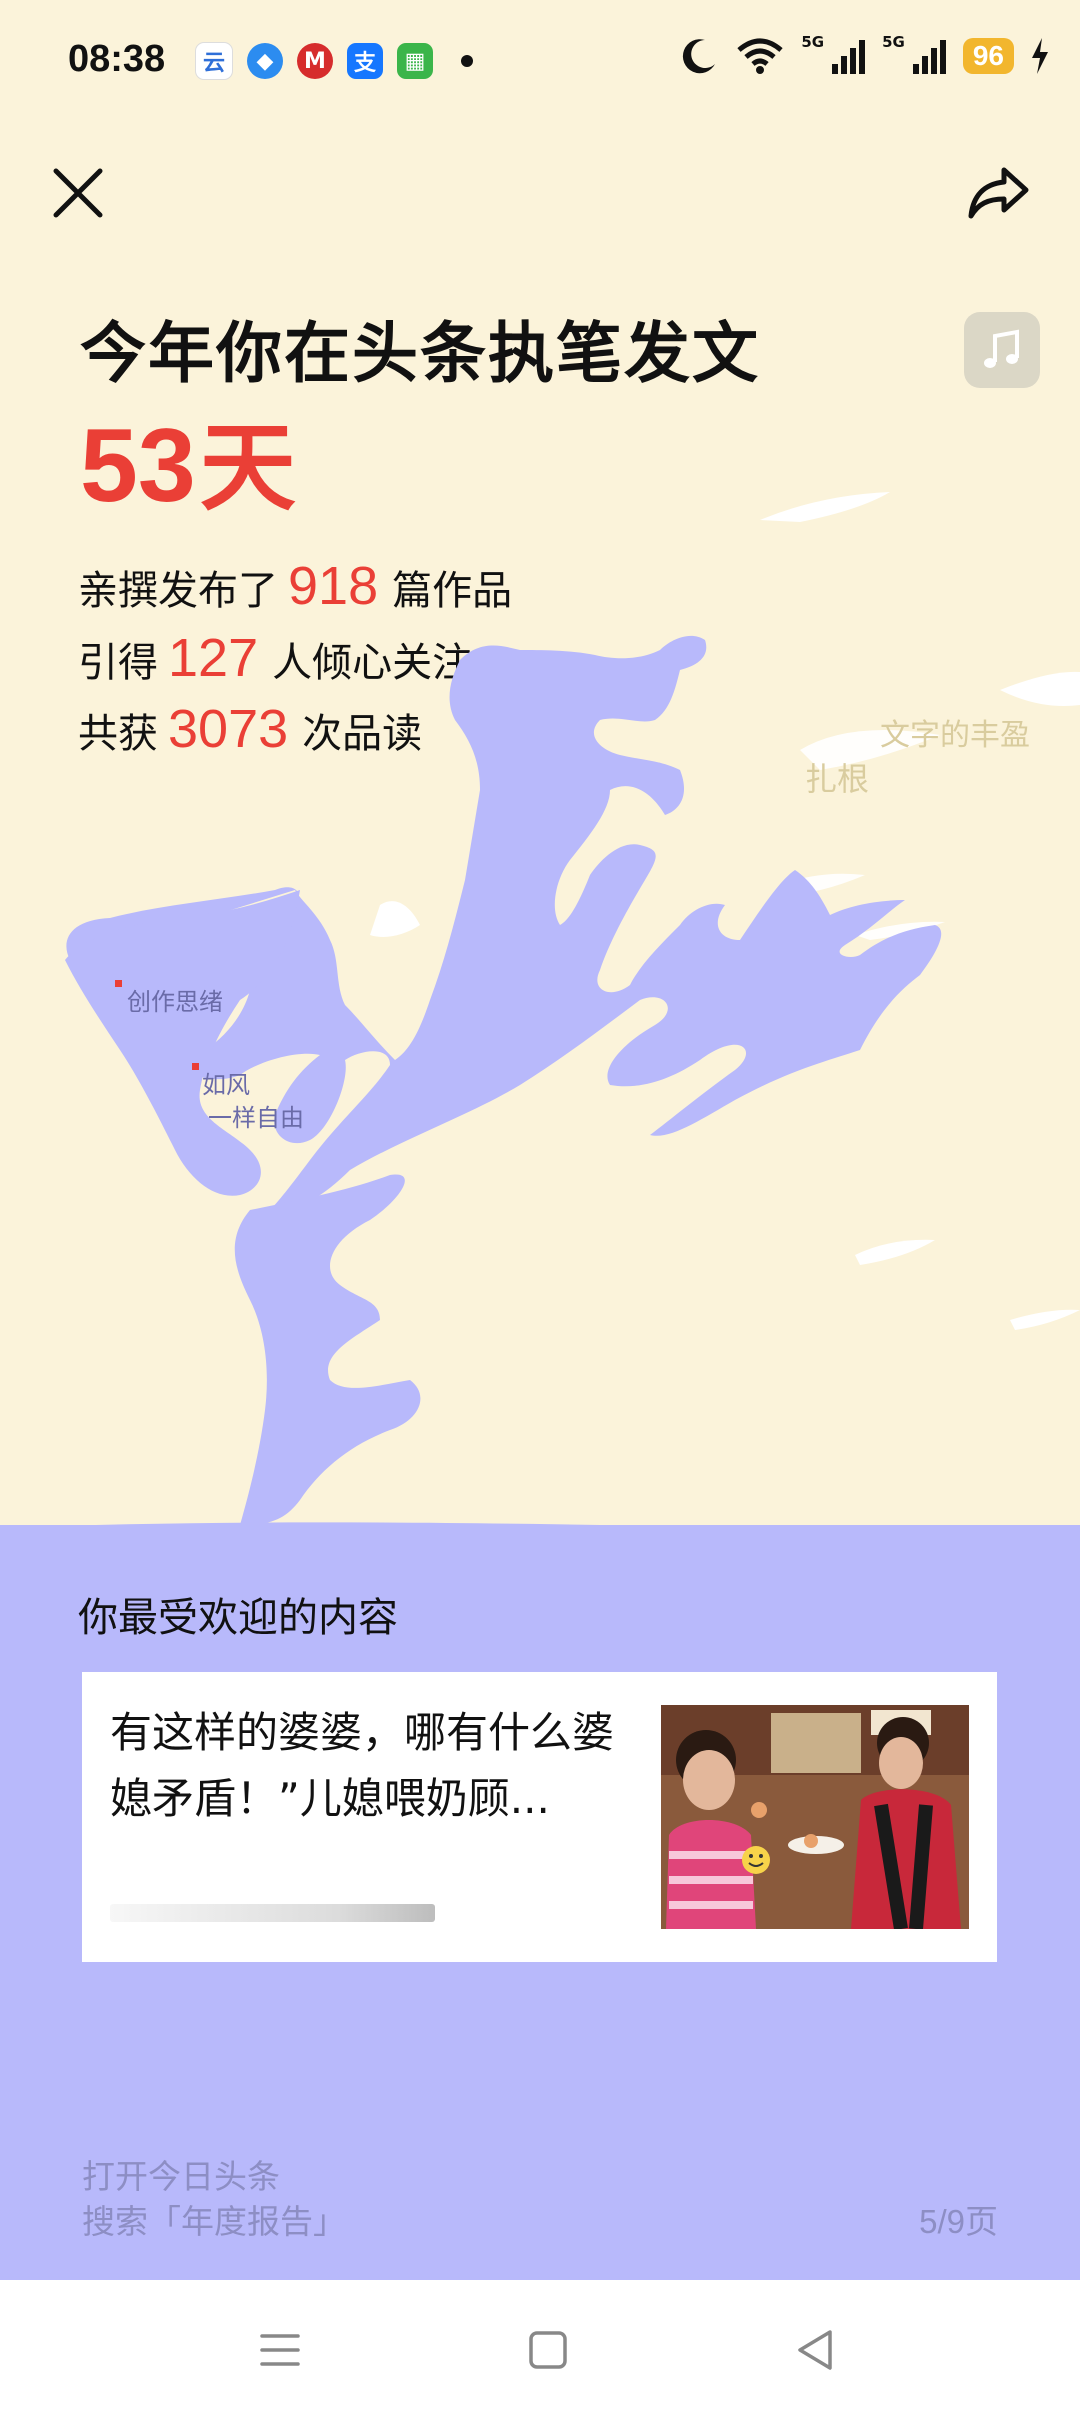 The height and width of the screenshot is (2412, 1080). I want to click on music-toggle-button, so click(1002, 350).